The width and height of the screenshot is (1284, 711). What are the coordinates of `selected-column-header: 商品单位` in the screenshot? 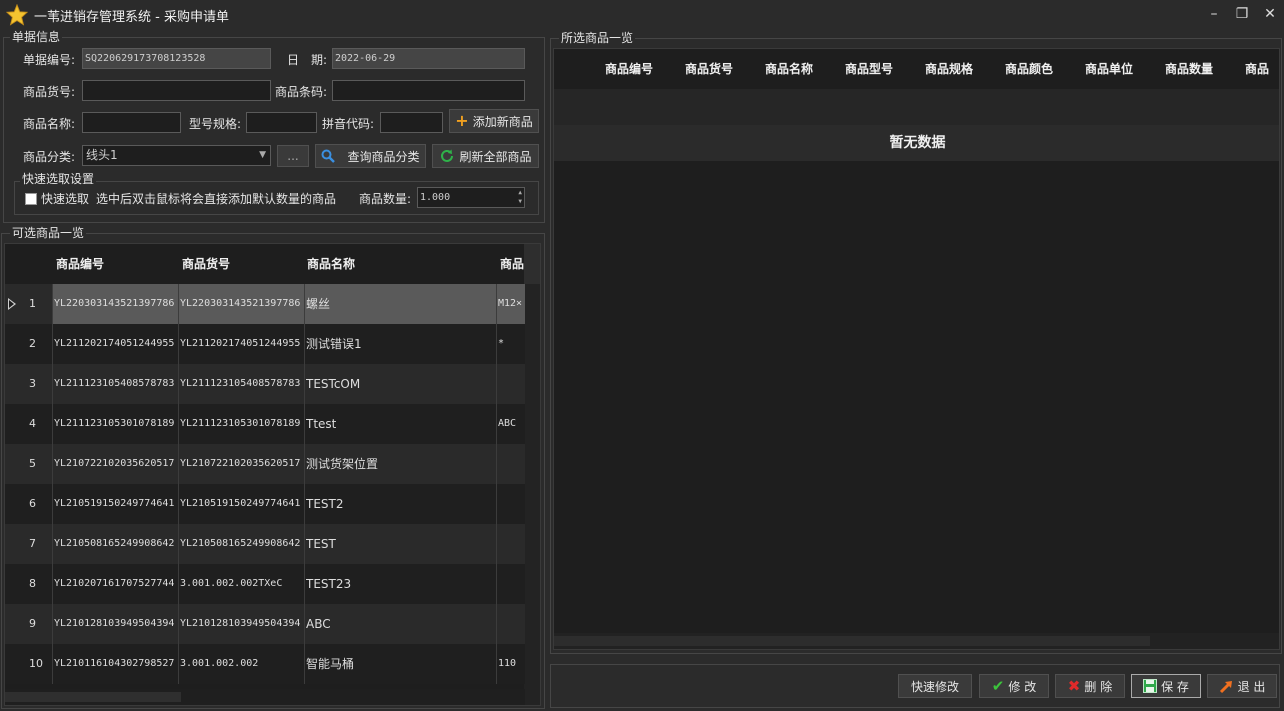 It's located at (1109, 69).